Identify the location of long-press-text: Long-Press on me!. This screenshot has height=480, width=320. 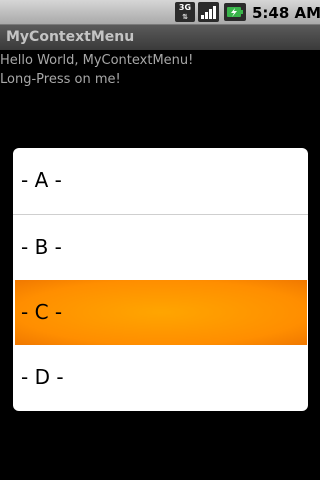
(160, 79).